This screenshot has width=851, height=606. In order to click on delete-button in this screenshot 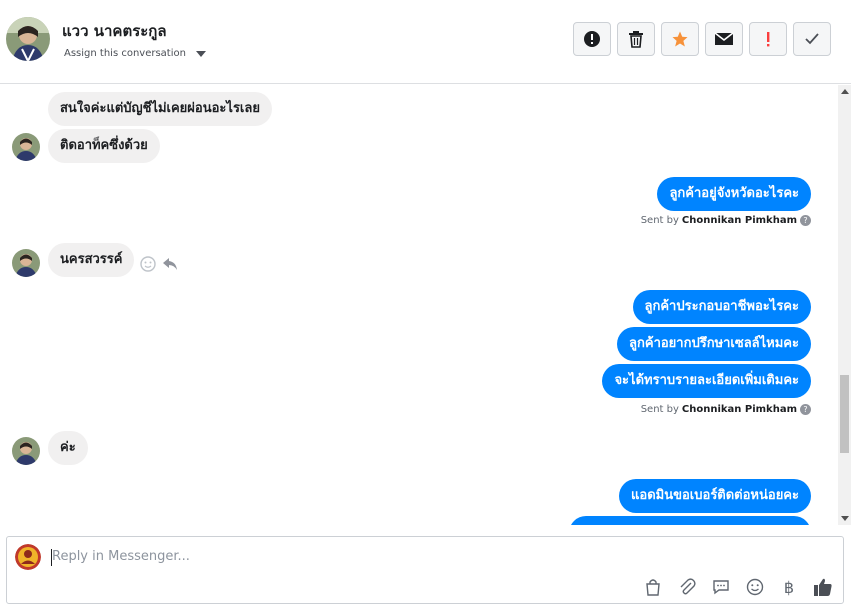, I will do `click(636, 39)`.